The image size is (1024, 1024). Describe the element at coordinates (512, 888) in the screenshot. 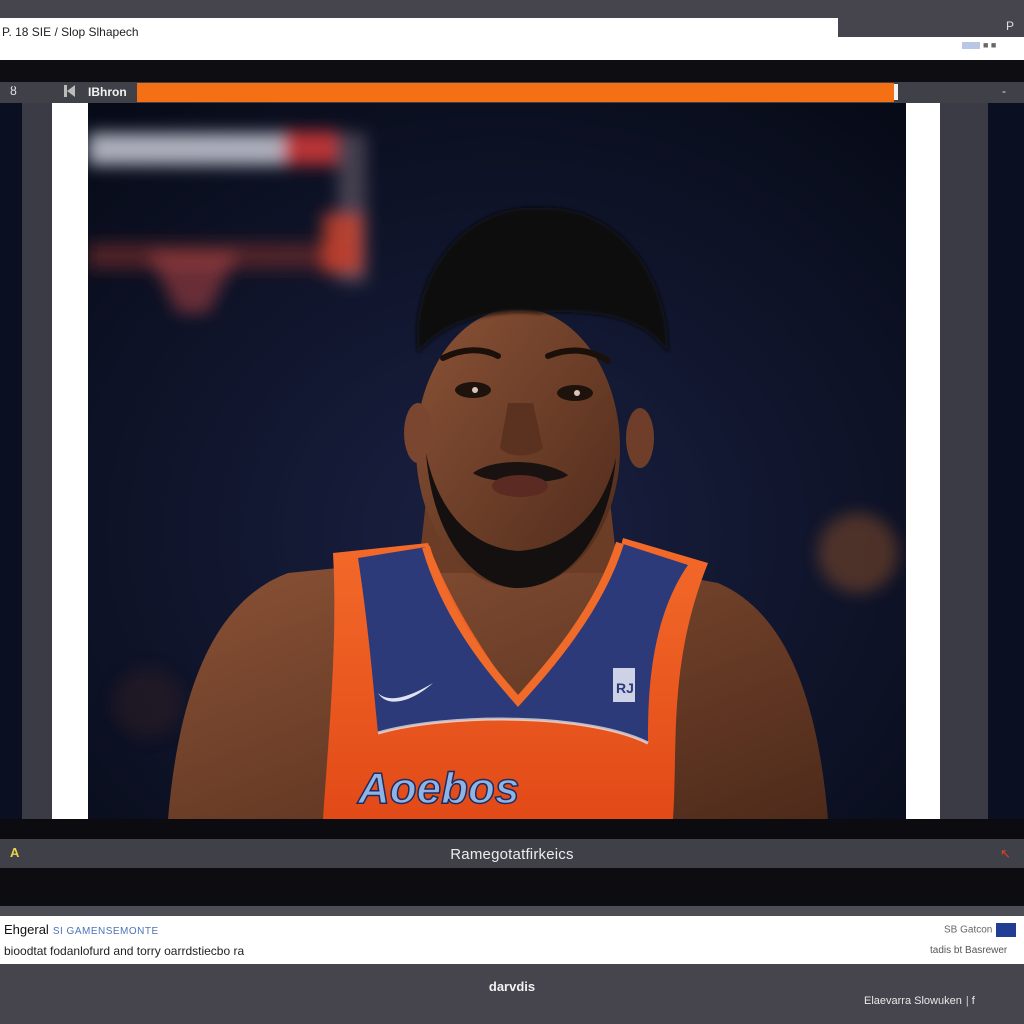

I see `spacer-caption` at that location.